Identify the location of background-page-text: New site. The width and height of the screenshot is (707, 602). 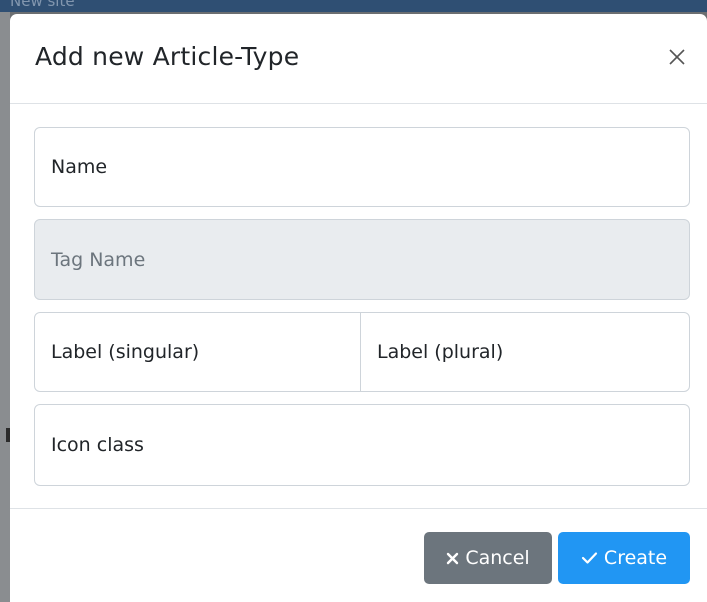
(42, 5).